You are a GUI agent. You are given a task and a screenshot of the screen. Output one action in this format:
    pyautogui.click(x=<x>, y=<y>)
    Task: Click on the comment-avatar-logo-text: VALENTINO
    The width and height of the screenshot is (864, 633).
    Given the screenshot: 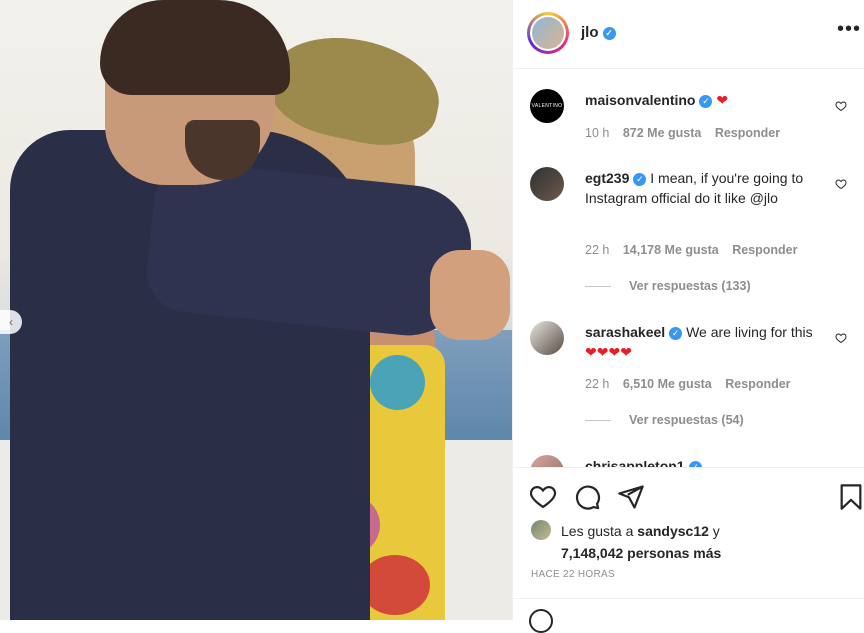 What is the action you would take?
    pyautogui.click(x=547, y=106)
    